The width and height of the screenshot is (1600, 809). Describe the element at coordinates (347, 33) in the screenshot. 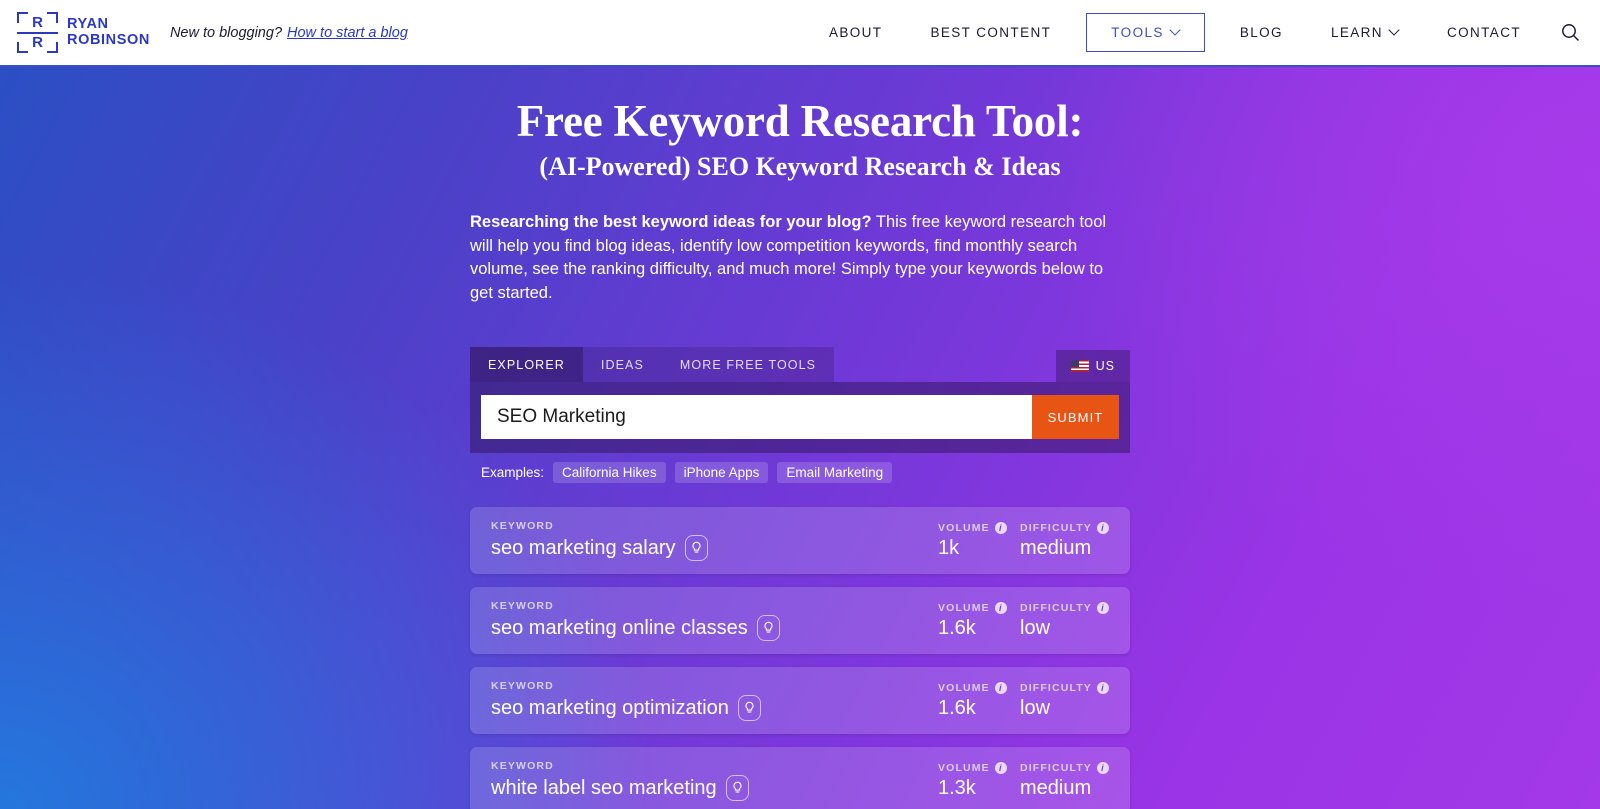

I see `how-to-start-a-blog-link: How to start a blog` at that location.